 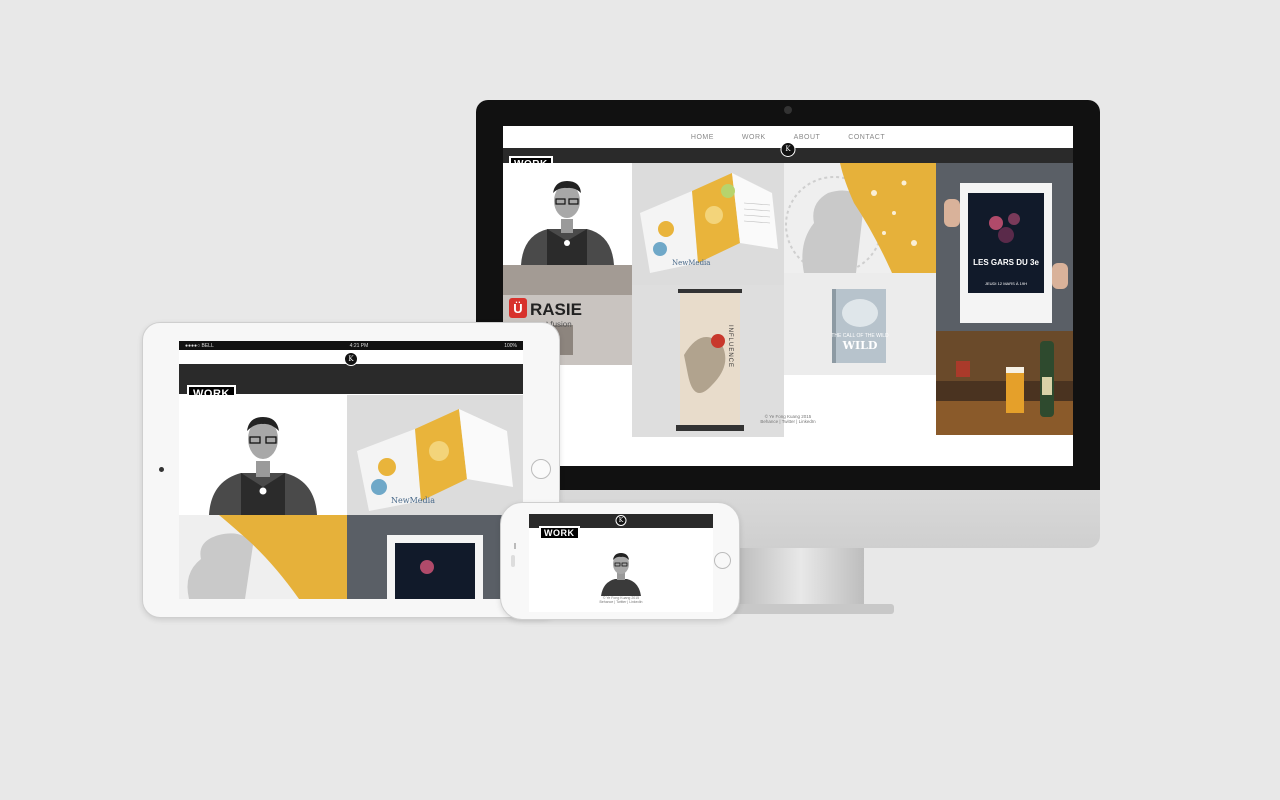 What do you see at coordinates (517, 308) in the screenshot?
I see `svg-text: Ü` at bounding box center [517, 308].